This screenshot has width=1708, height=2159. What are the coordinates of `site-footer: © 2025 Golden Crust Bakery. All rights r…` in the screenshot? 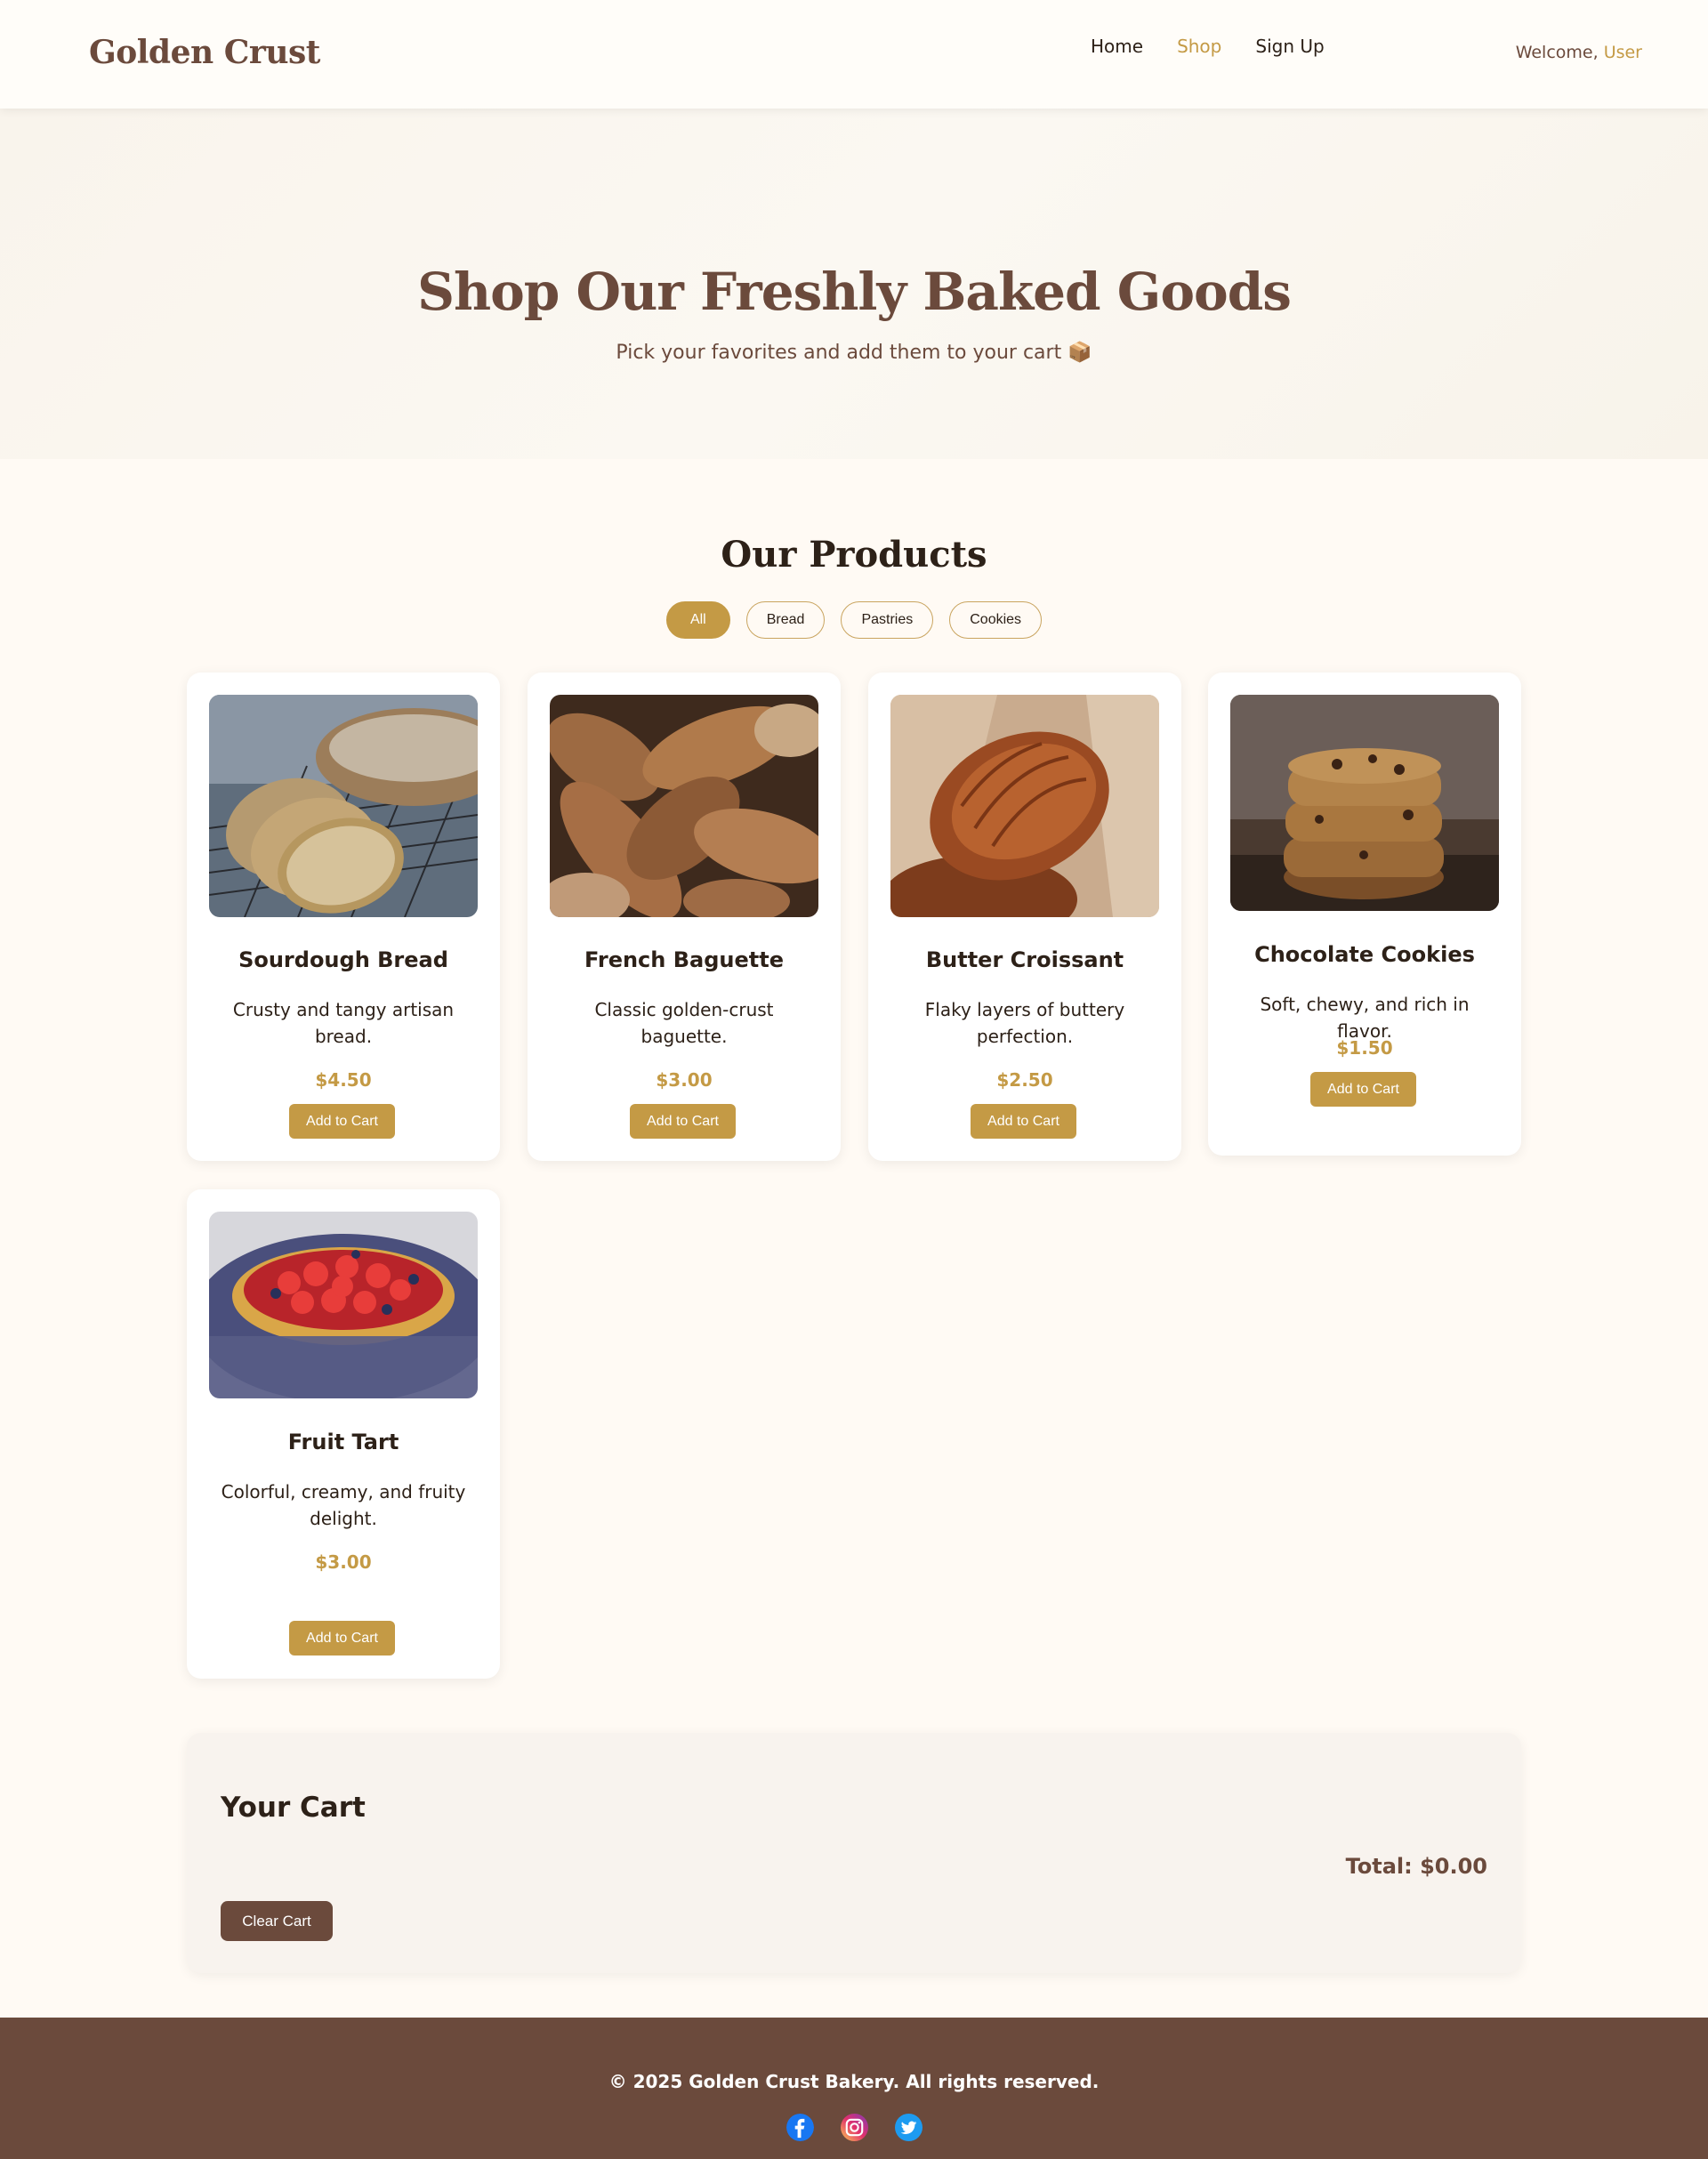 It's located at (854, 2088).